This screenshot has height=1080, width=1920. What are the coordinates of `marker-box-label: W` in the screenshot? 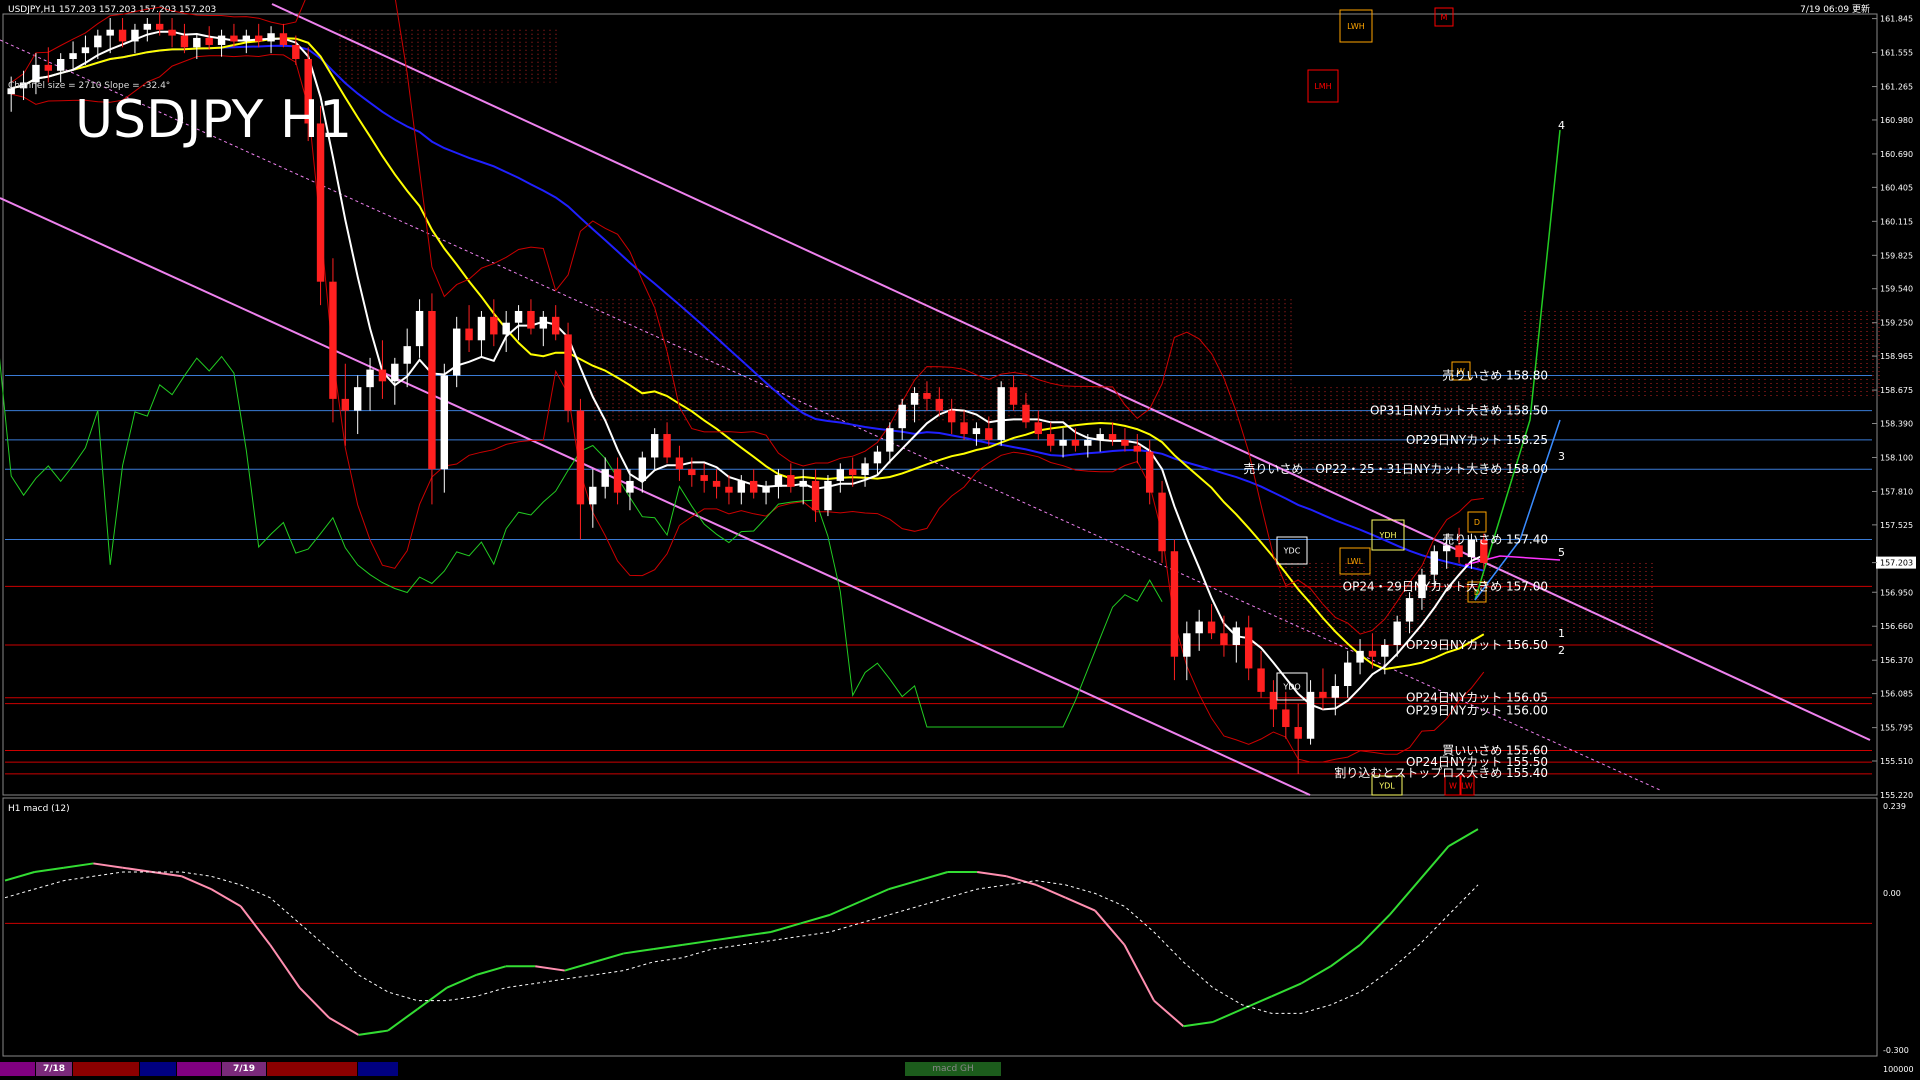 It's located at (1453, 786).